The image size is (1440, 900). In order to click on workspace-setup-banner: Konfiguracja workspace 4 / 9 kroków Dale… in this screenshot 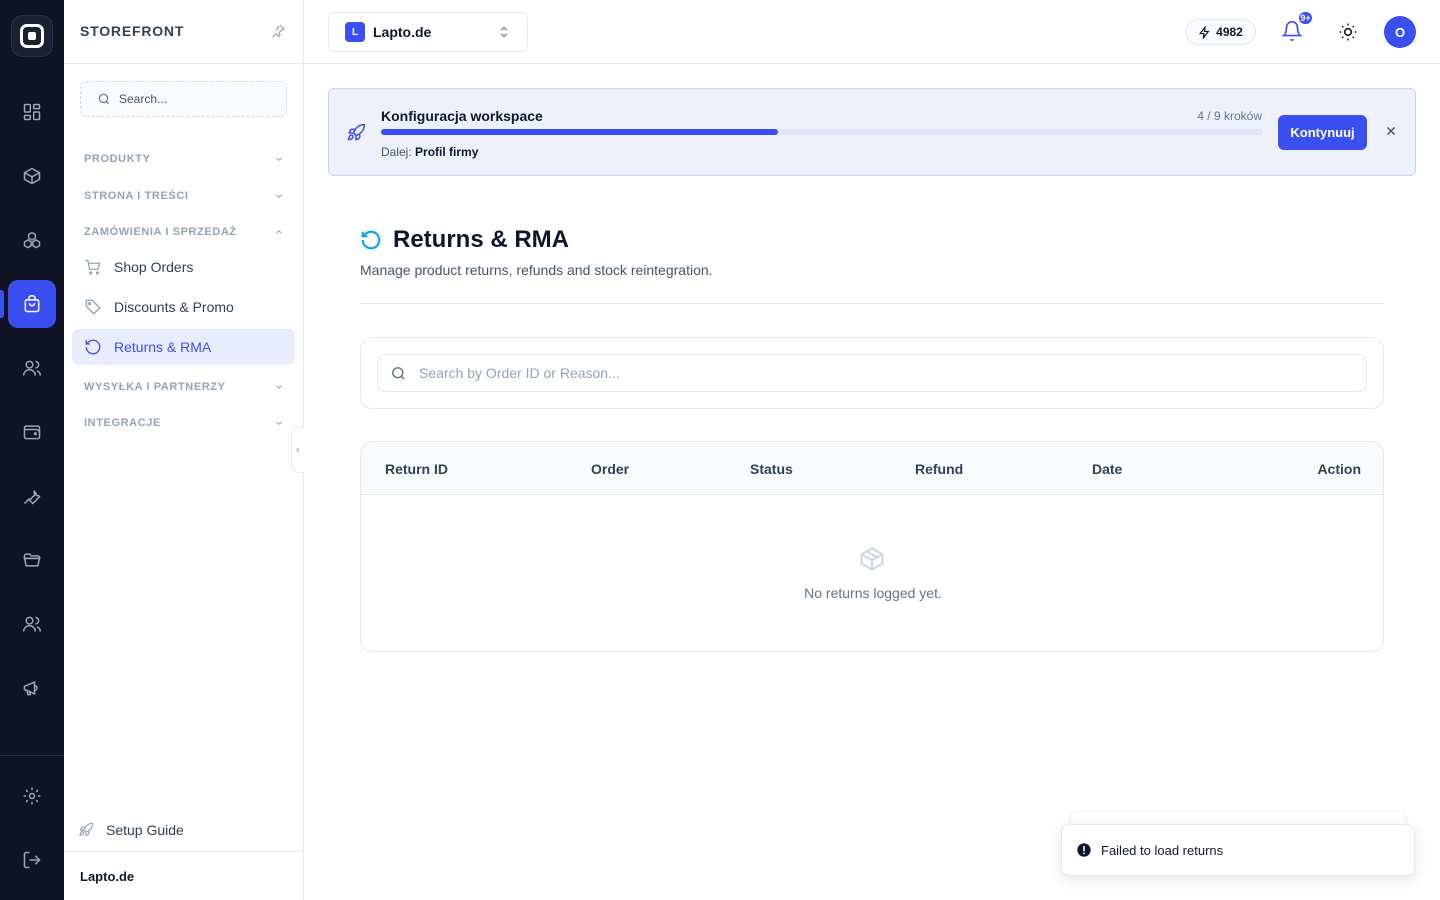, I will do `click(872, 132)`.